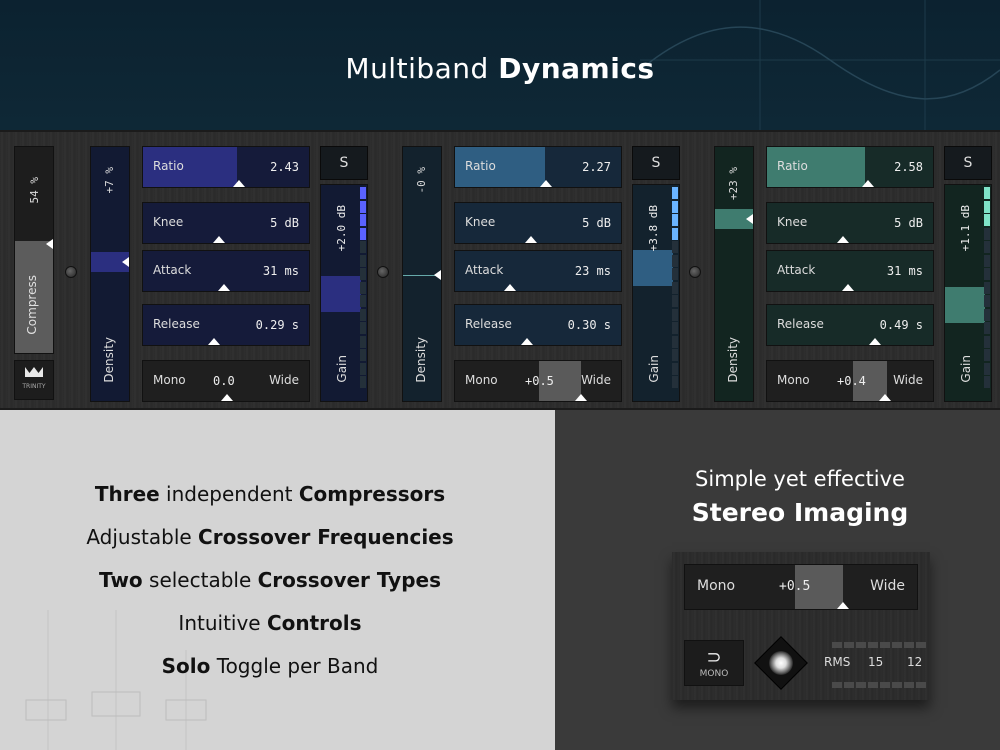 This screenshot has height=750, width=1000. I want to click on rms-meter-top, so click(879, 645).